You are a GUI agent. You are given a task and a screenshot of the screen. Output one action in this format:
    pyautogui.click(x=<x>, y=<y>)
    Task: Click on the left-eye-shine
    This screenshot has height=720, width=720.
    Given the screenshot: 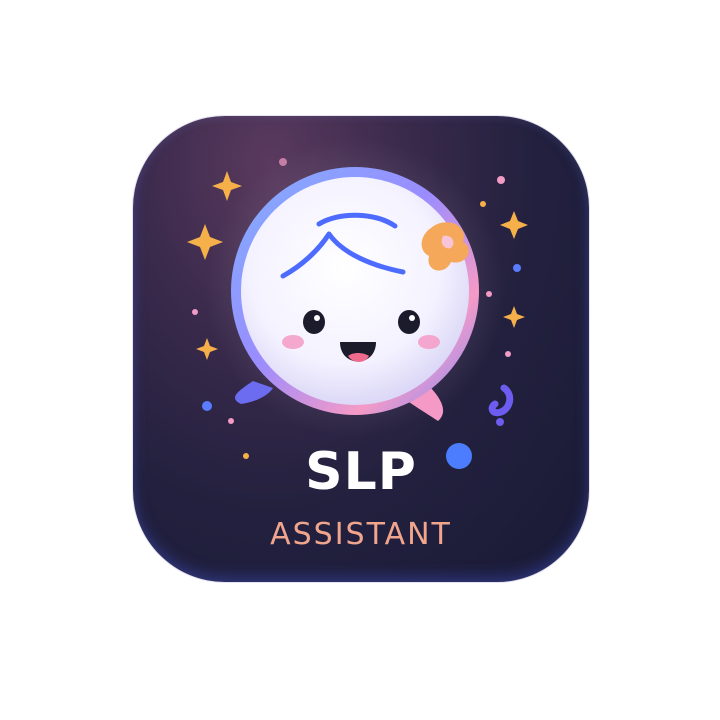 What is the action you would take?
    pyautogui.click(x=317, y=318)
    